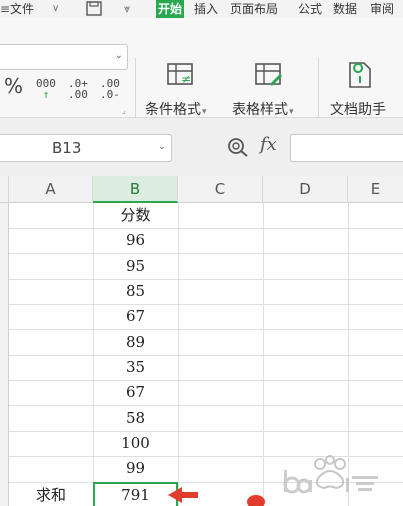 This screenshot has height=506, width=403. Describe the element at coordinates (135, 240) in the screenshot. I see `cell-score: 96` at that location.